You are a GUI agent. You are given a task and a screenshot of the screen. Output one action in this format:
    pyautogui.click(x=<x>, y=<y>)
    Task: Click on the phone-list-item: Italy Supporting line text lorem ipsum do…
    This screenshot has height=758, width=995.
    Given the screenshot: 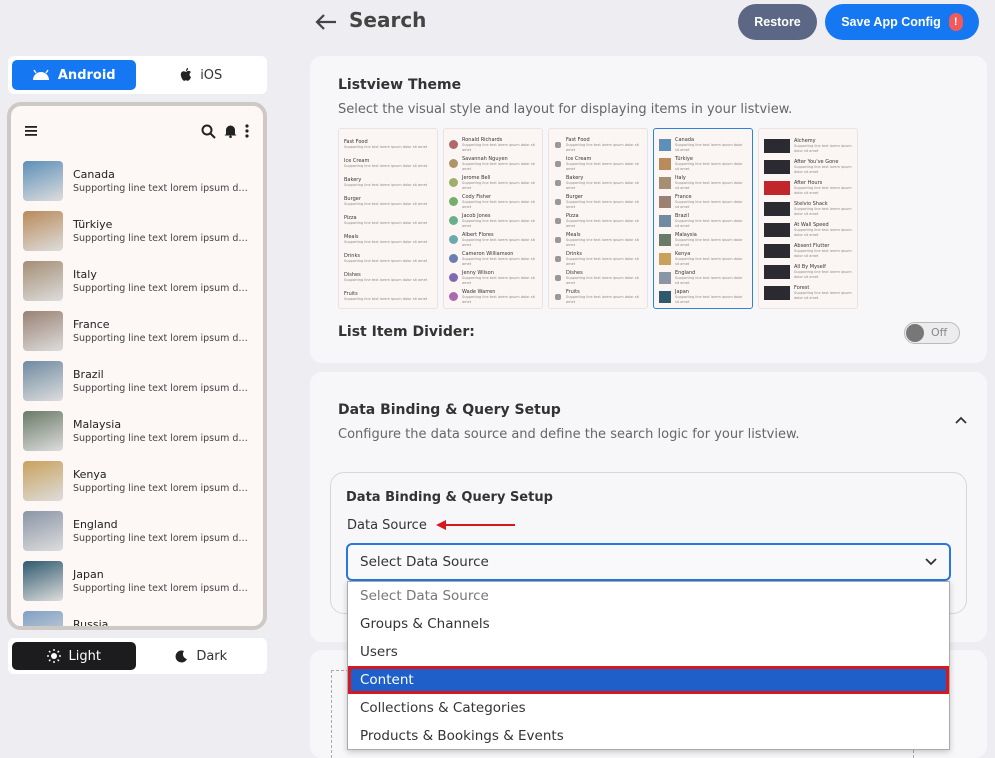 What is the action you would take?
    pyautogui.click(x=137, y=281)
    